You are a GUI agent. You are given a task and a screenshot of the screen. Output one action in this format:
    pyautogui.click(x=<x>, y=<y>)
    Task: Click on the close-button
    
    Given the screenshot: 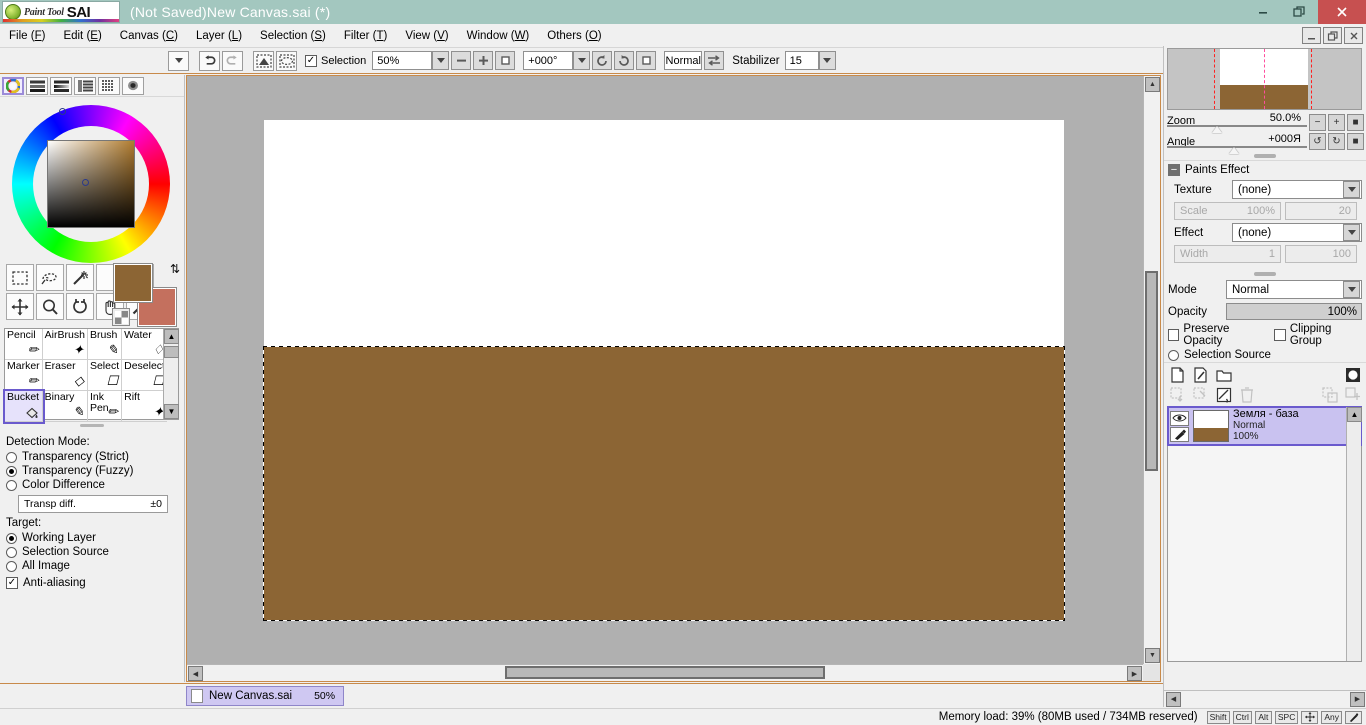 What is the action you would take?
    pyautogui.click(x=1342, y=12)
    